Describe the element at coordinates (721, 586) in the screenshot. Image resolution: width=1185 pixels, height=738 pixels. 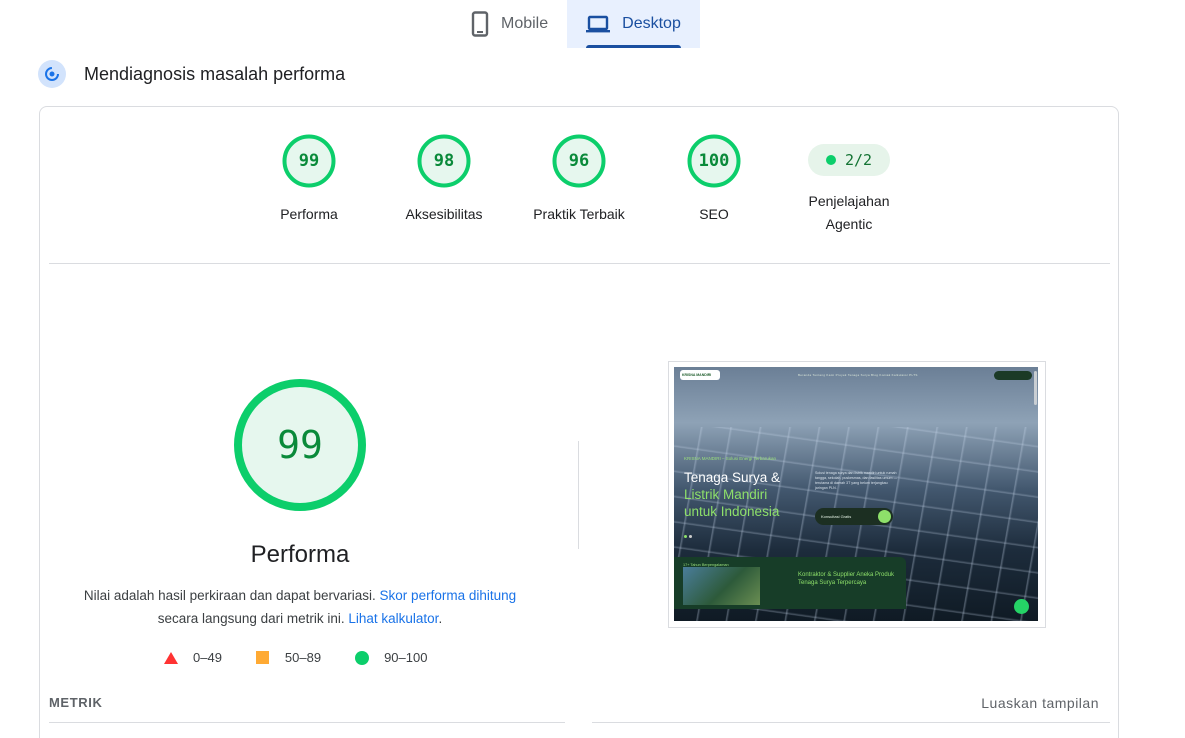
I see `project-photo` at that location.